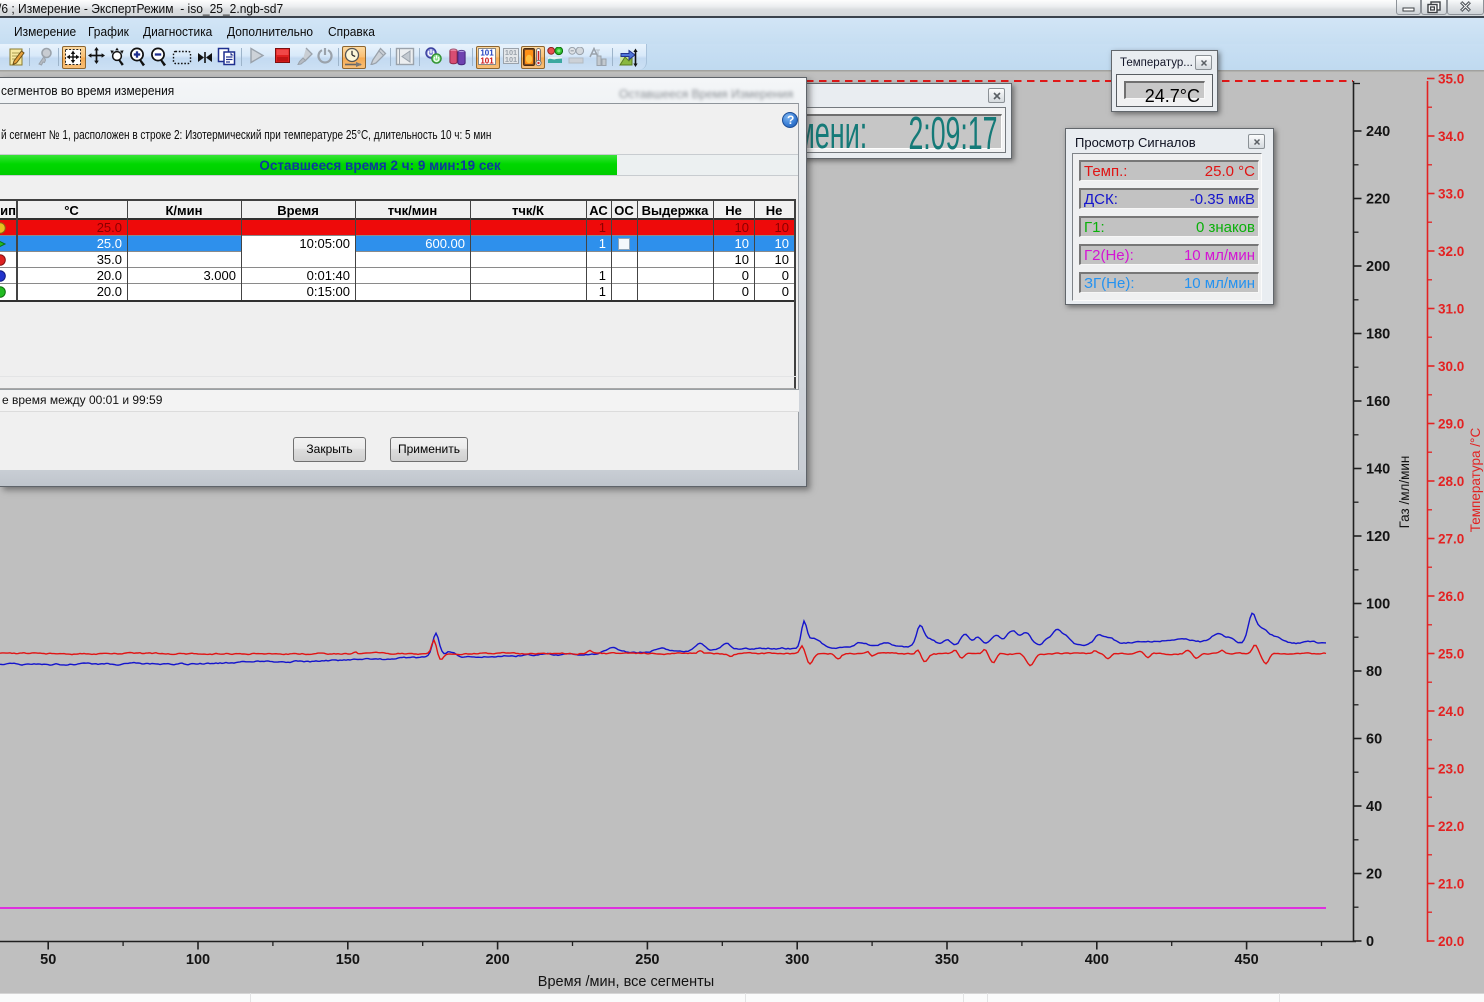 The image size is (1484, 1002). I want to click on svg-text: 400, so click(1097, 960).